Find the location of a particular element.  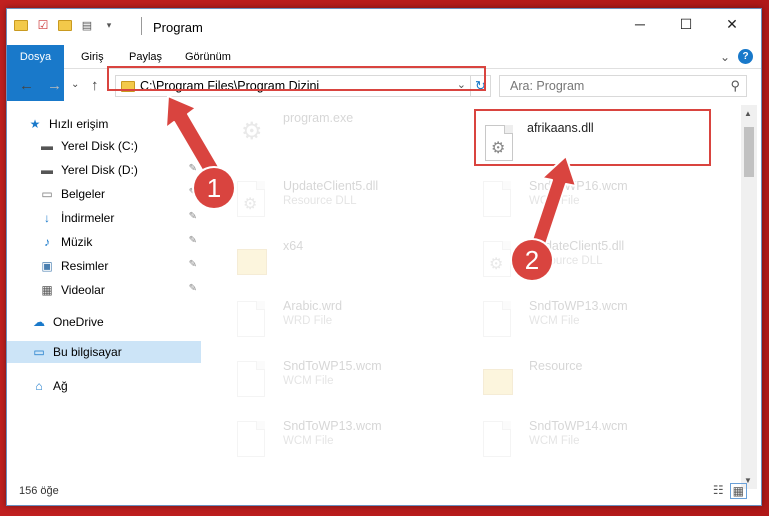

sidebar-item-label: Ağ is located at coordinates (60, 386).